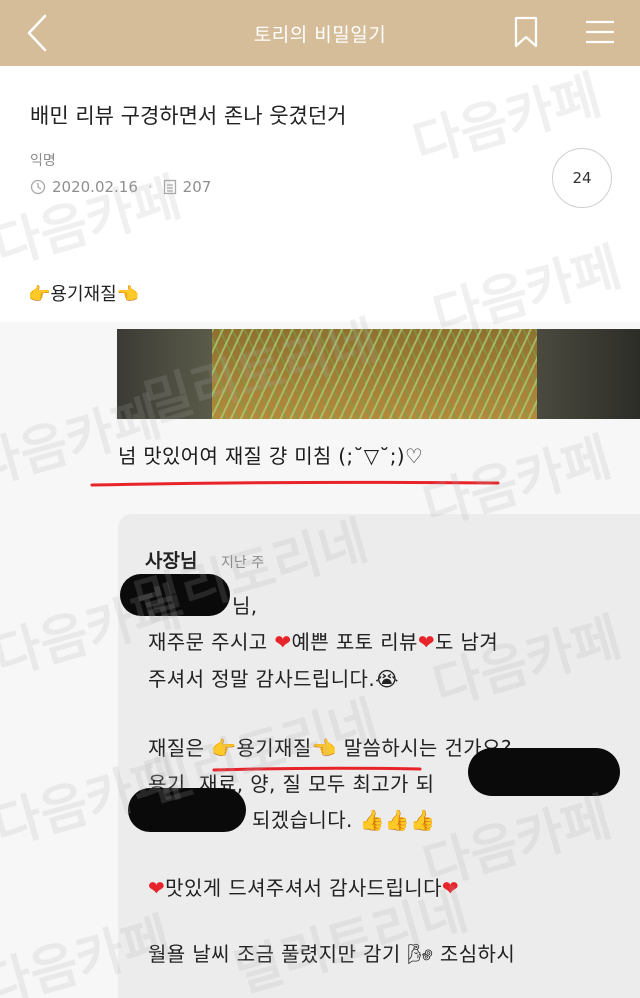  I want to click on reply-line: 님,, so click(245, 606).